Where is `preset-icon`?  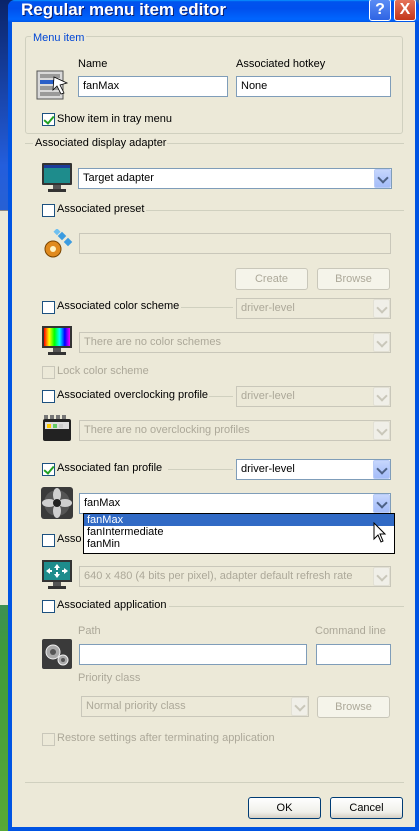
preset-icon is located at coordinates (58, 243).